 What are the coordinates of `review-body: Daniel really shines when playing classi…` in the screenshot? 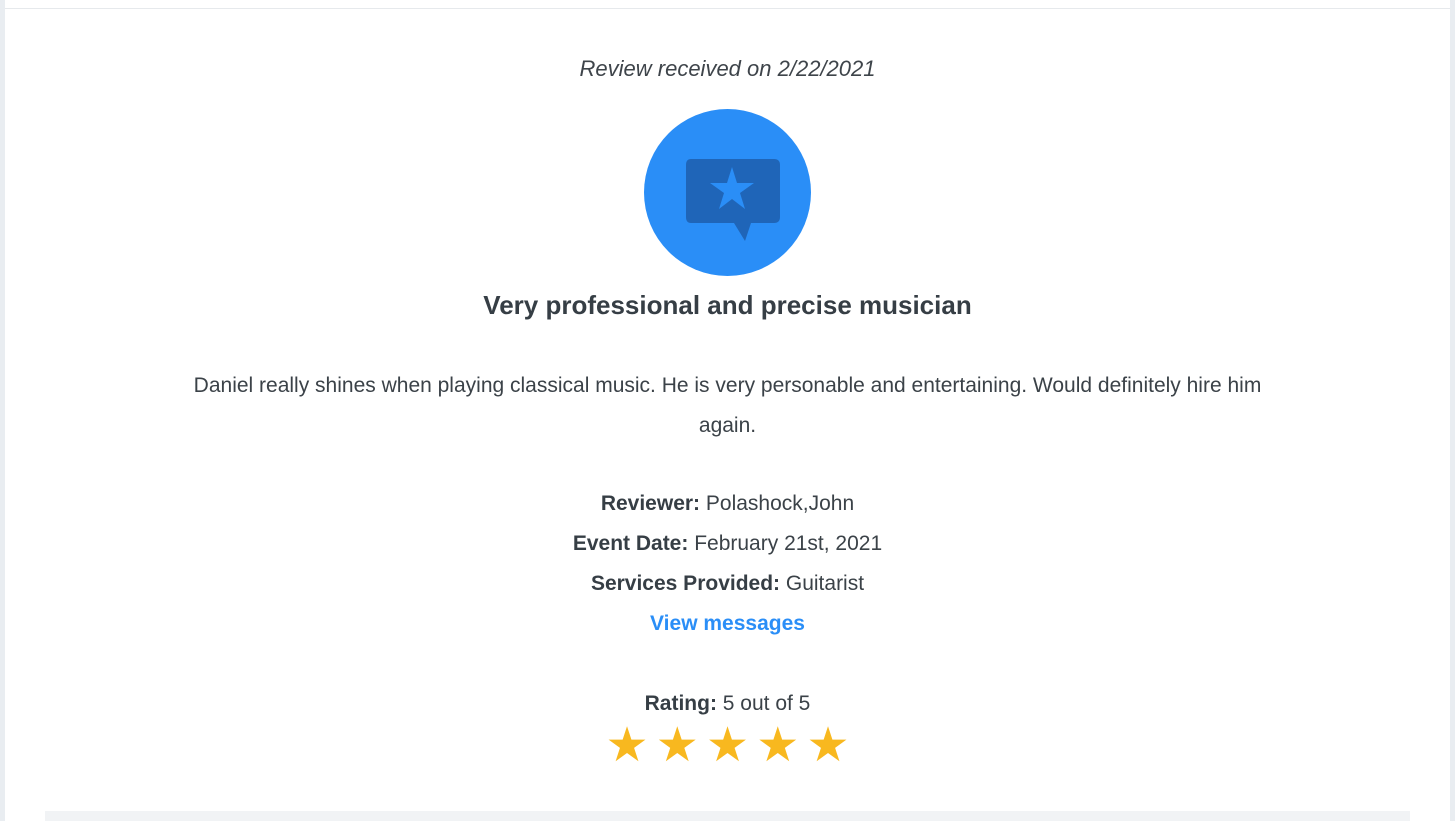 It's located at (727, 405).